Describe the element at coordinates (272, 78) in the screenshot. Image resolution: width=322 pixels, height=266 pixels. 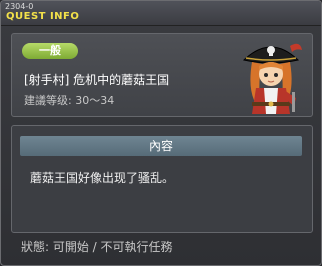
I see `pirate-captain-icon` at that location.